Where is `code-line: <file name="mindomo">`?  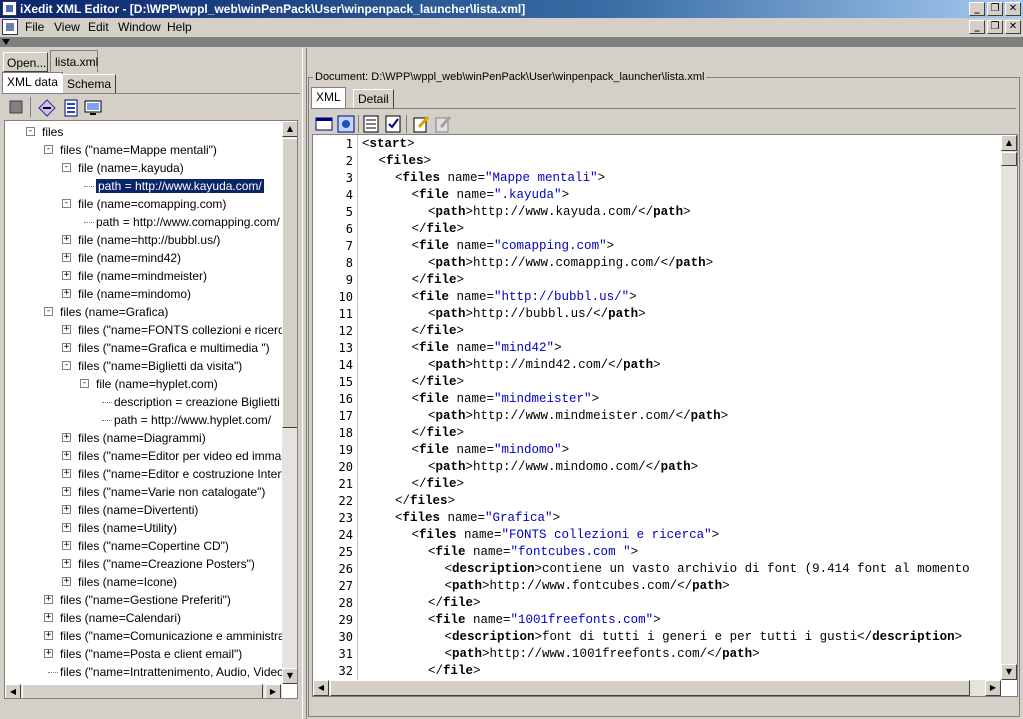 code-line: <file name="mindomo"> is located at coordinates (491, 450).